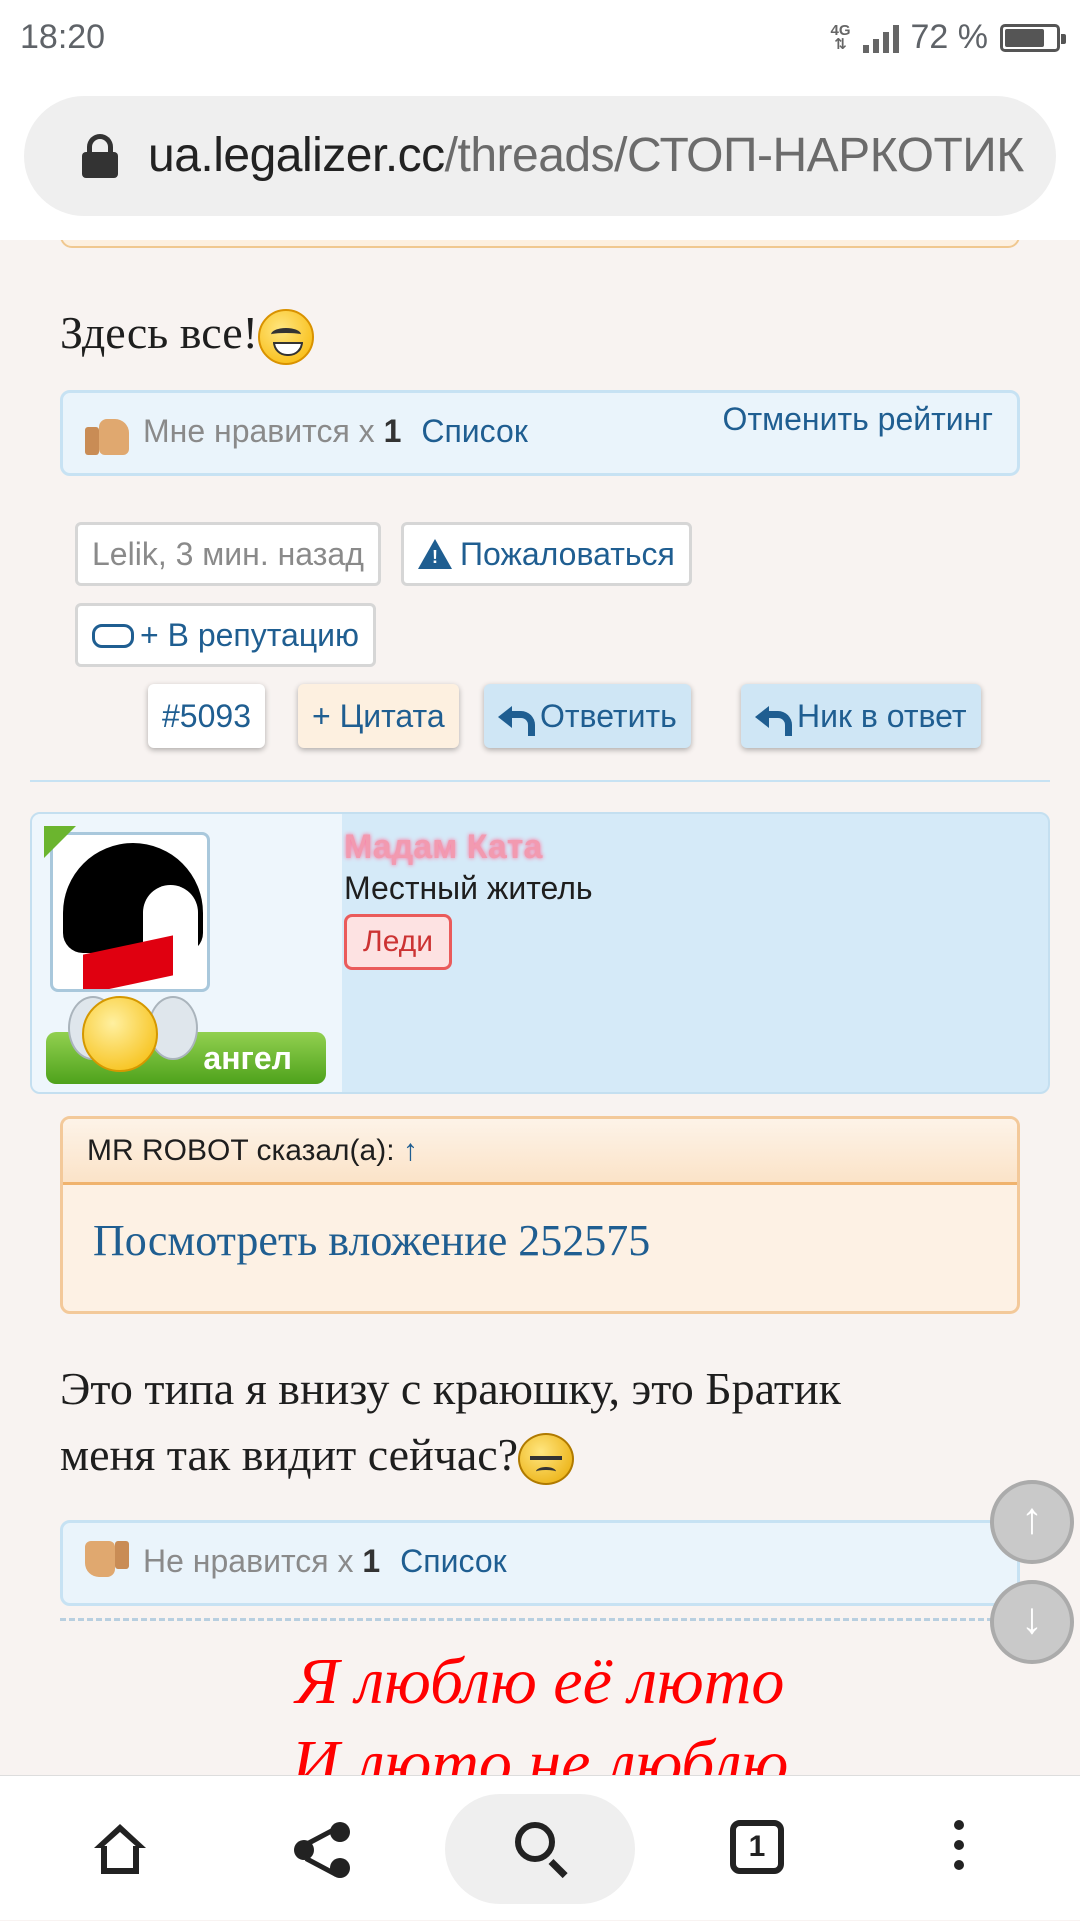  I want to click on unrate-link: Отменить рейтинг, so click(858, 419).